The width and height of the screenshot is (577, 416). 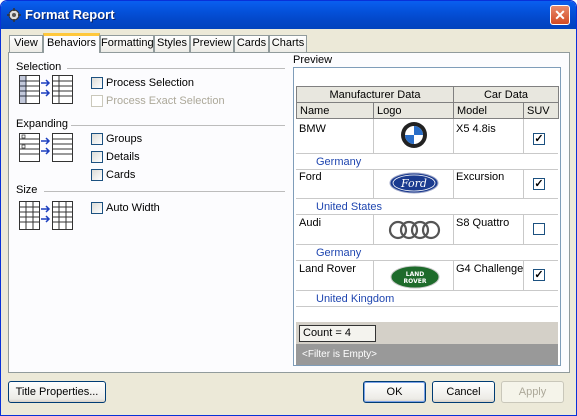 What do you see at coordinates (463, 392) in the screenshot?
I see `cancel-button: Cancel` at bounding box center [463, 392].